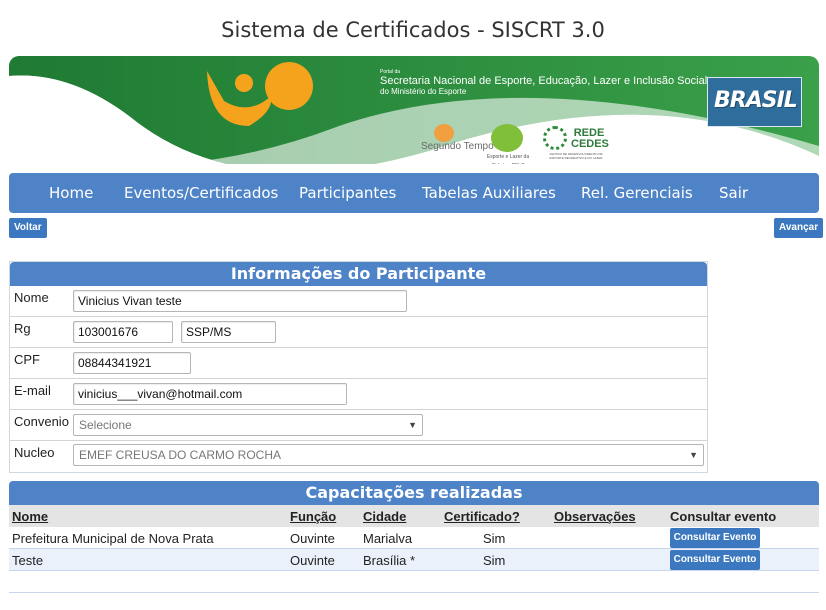  What do you see at coordinates (482, 516) in the screenshot?
I see `column-header-certificado: Certificado?` at bounding box center [482, 516].